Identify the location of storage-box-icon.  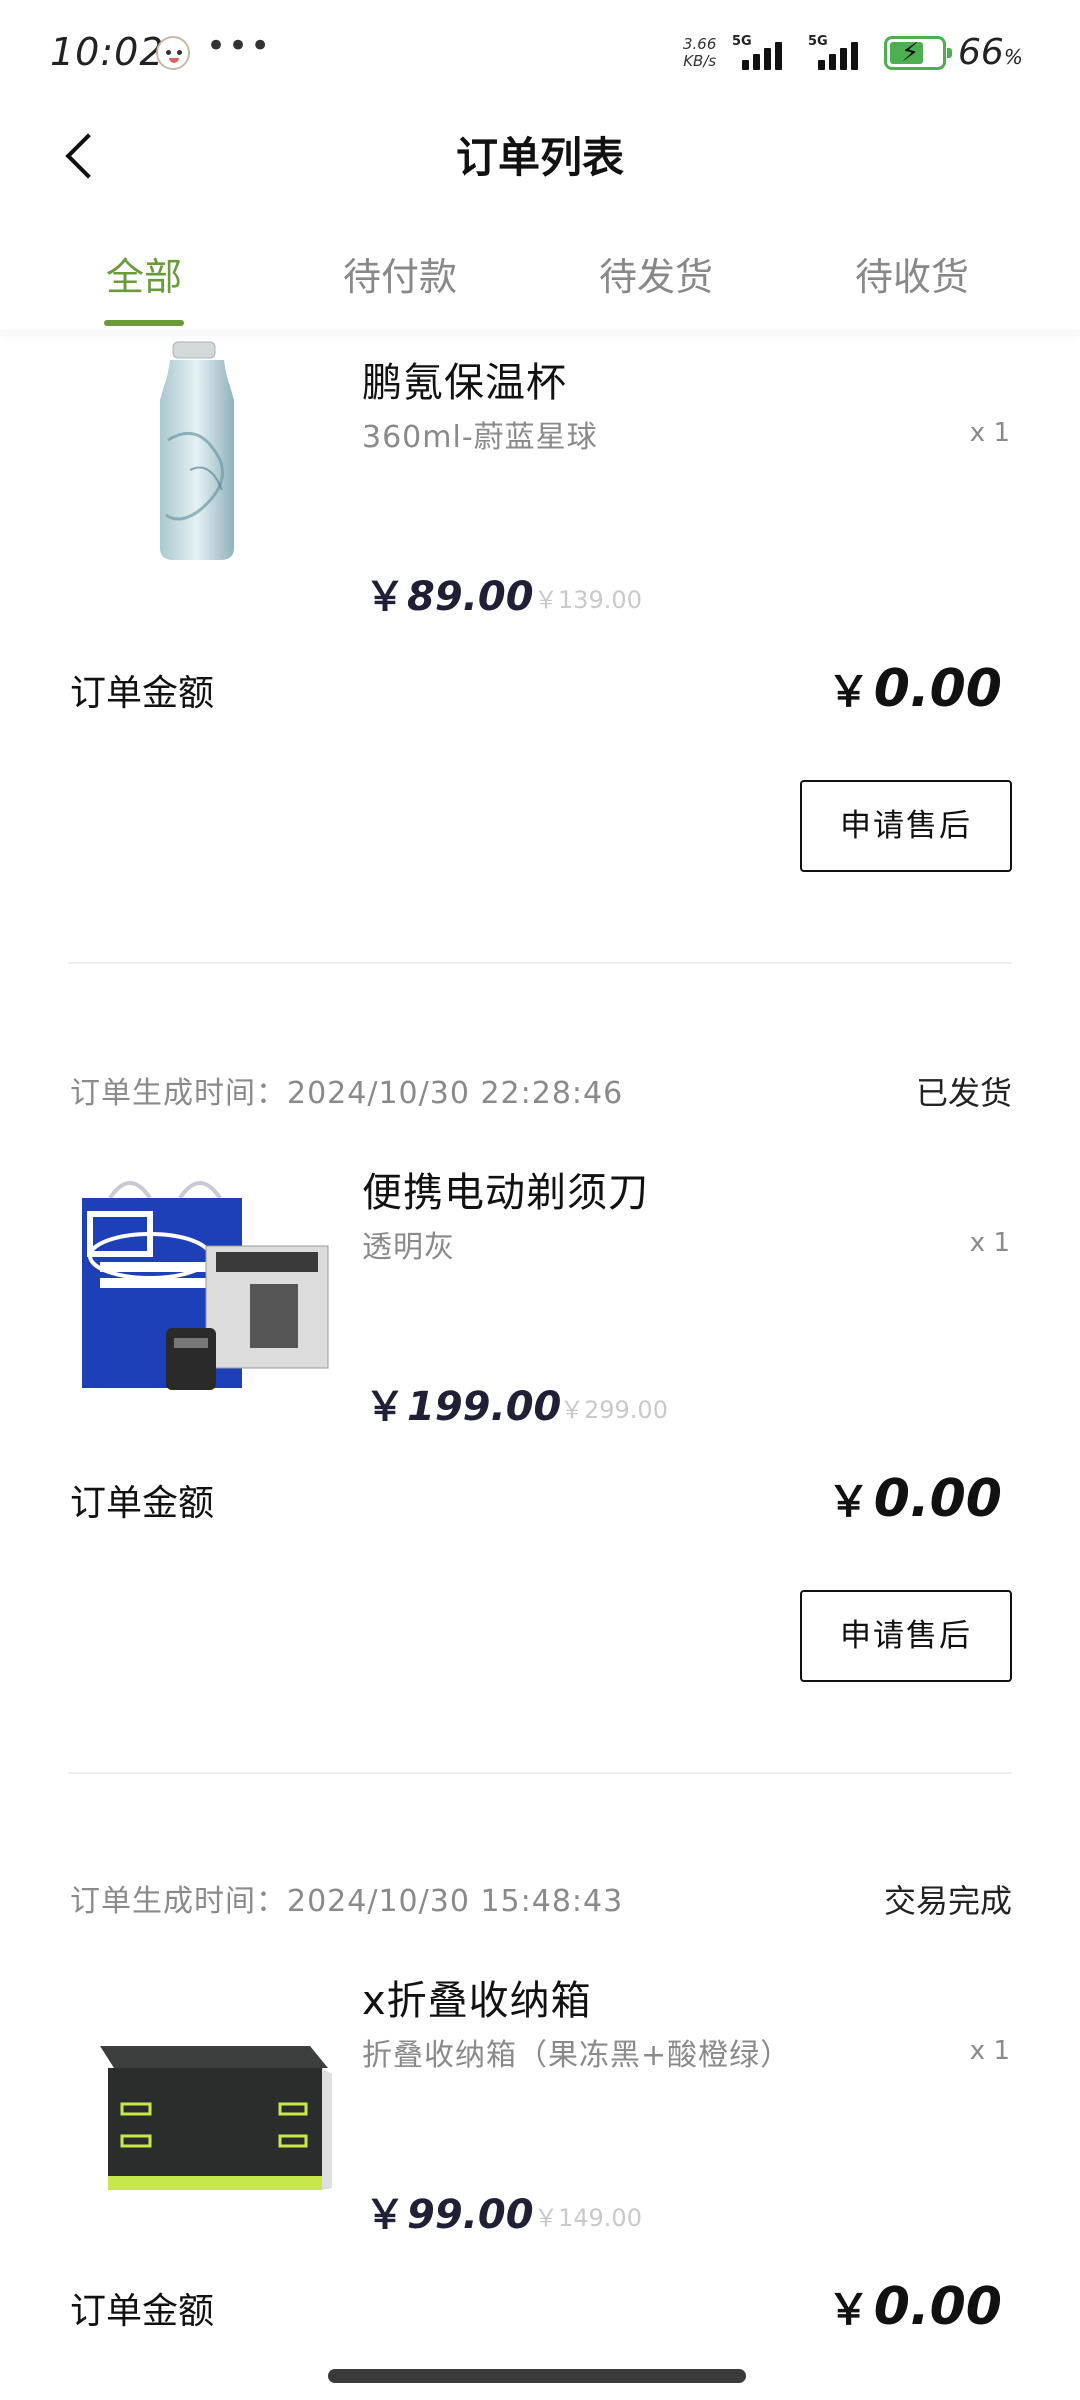
(216, 2118).